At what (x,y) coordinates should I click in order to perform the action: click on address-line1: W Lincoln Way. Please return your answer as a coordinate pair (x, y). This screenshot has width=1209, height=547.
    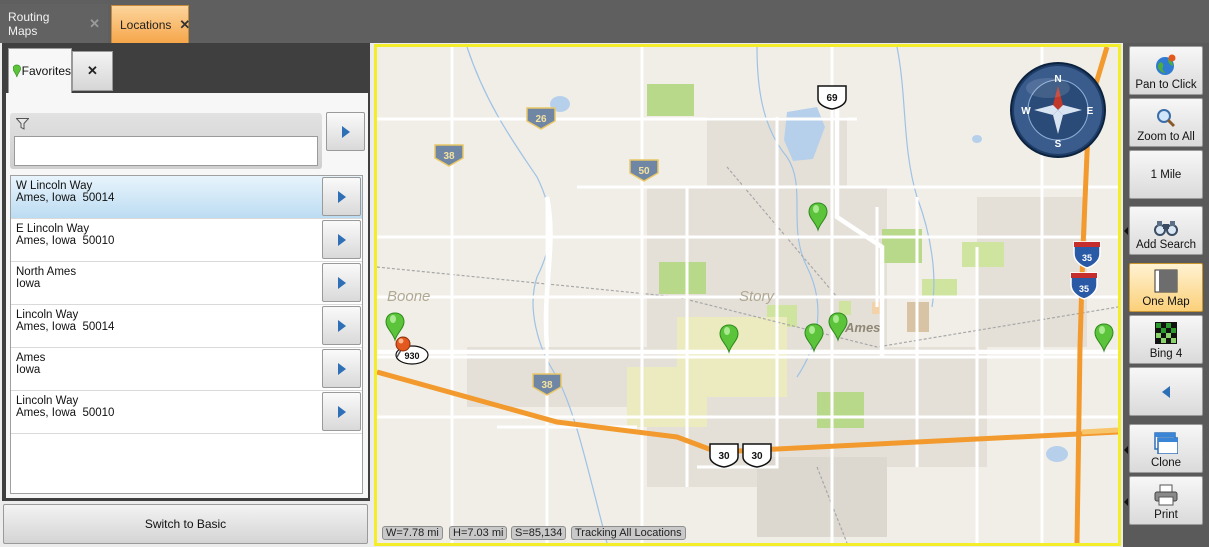
    Looking at the image, I should click on (54, 186).